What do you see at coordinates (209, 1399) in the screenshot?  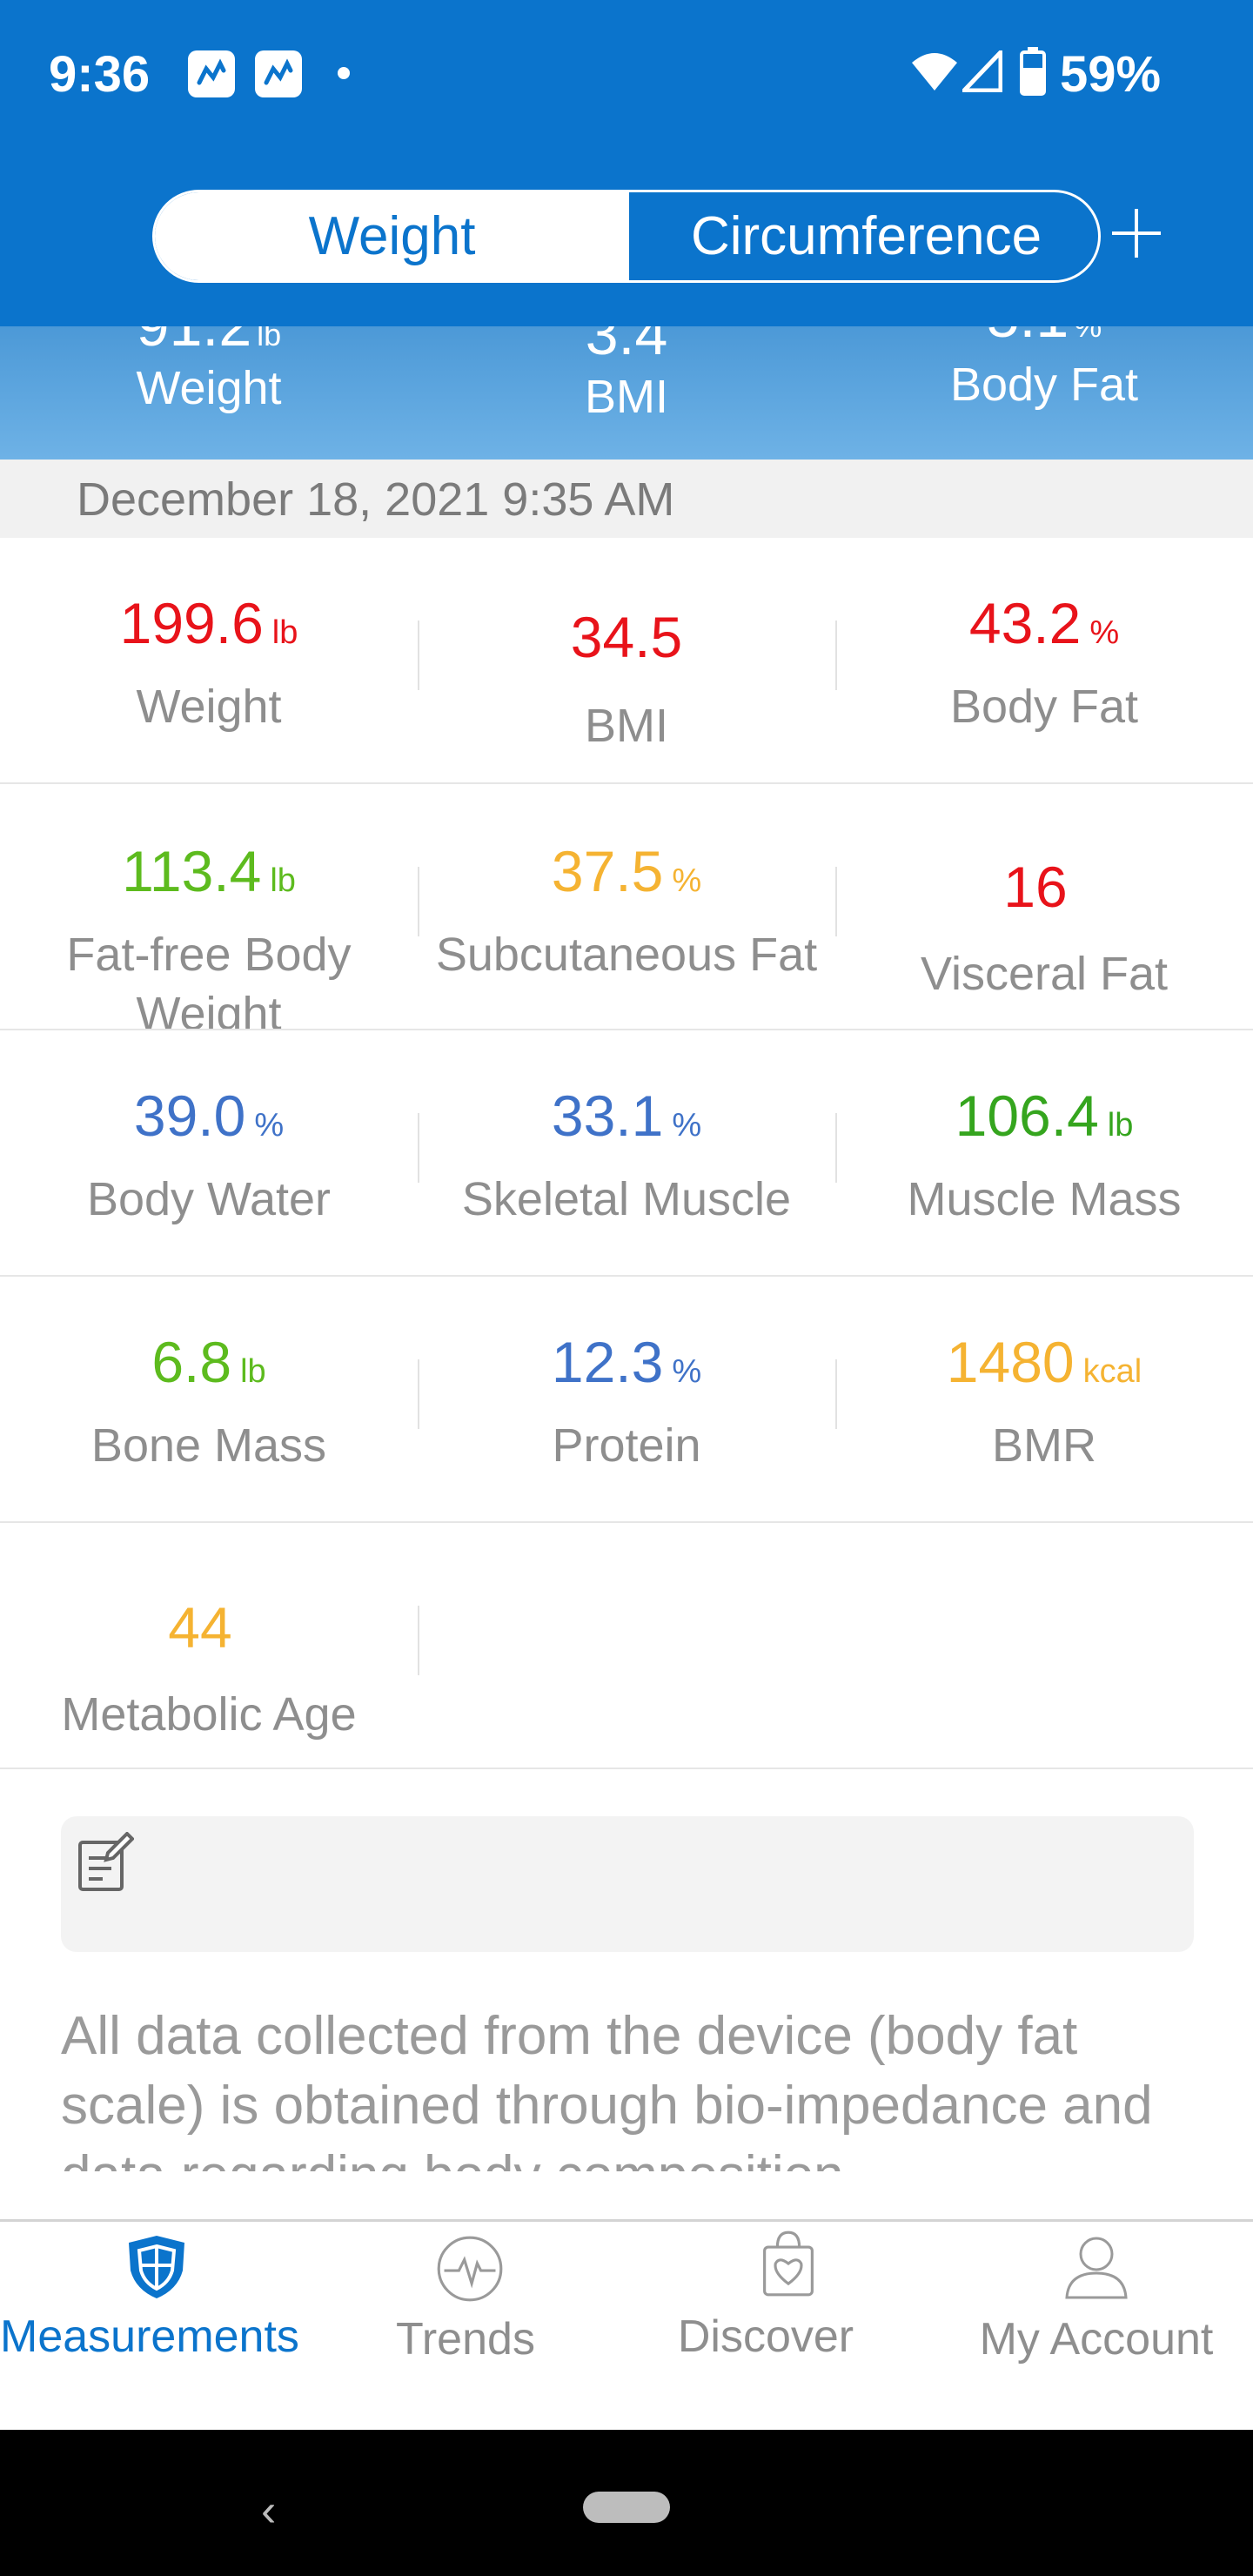 I see `metric-bone-mass: 6.8 lb Bone Mass` at bounding box center [209, 1399].